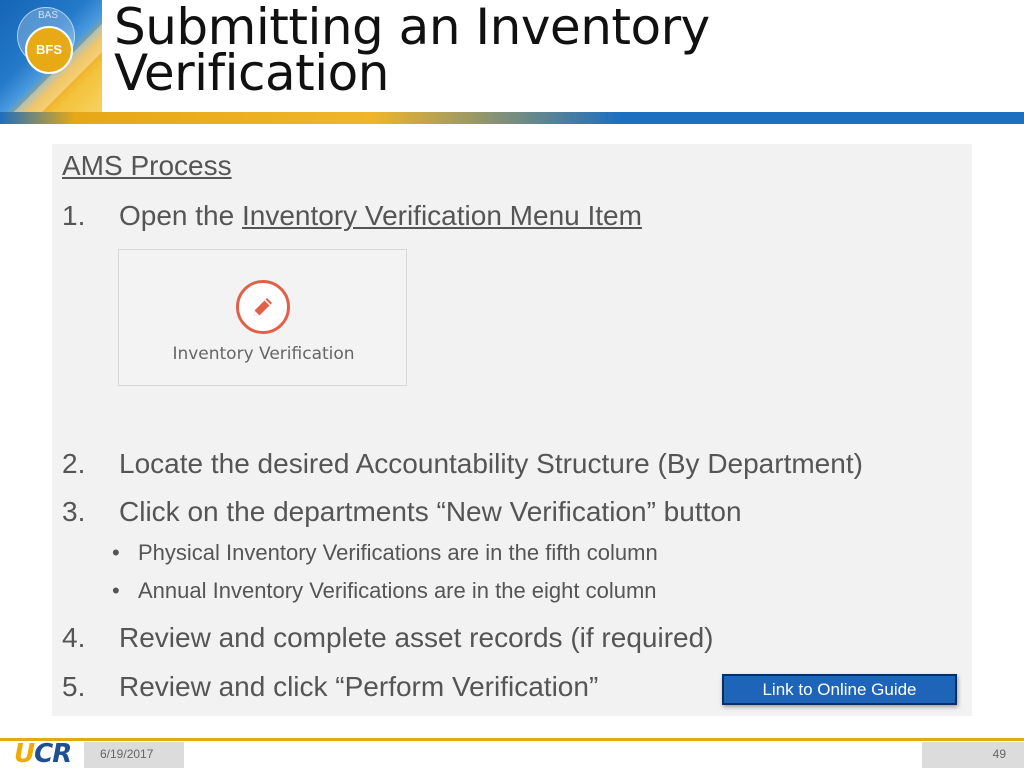 The width and height of the screenshot is (1024, 768). What do you see at coordinates (839, 689) in the screenshot?
I see `online-guide-link-button: Link to Online Guide` at bounding box center [839, 689].